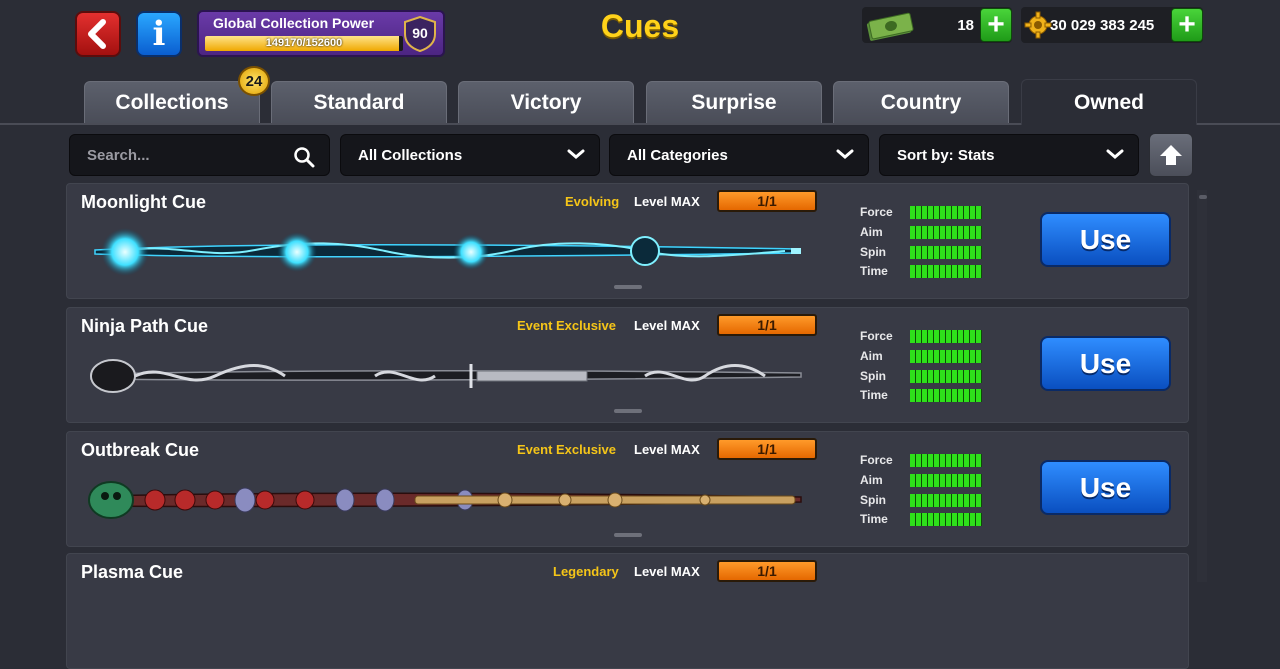 The image size is (1280, 669). Describe the element at coordinates (739, 155) in the screenshot. I see `categories-dropdown: All Categories` at that location.